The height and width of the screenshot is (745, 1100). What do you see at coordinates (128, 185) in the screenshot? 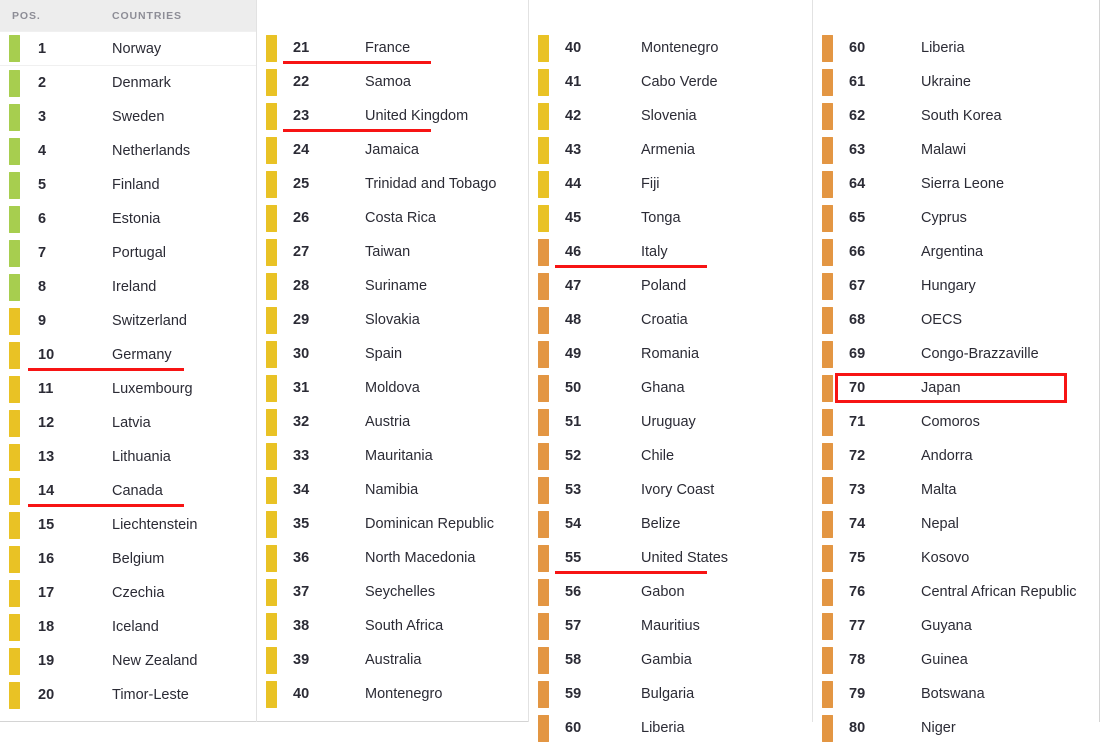
I see `table-row: 5 Finland` at bounding box center [128, 185].